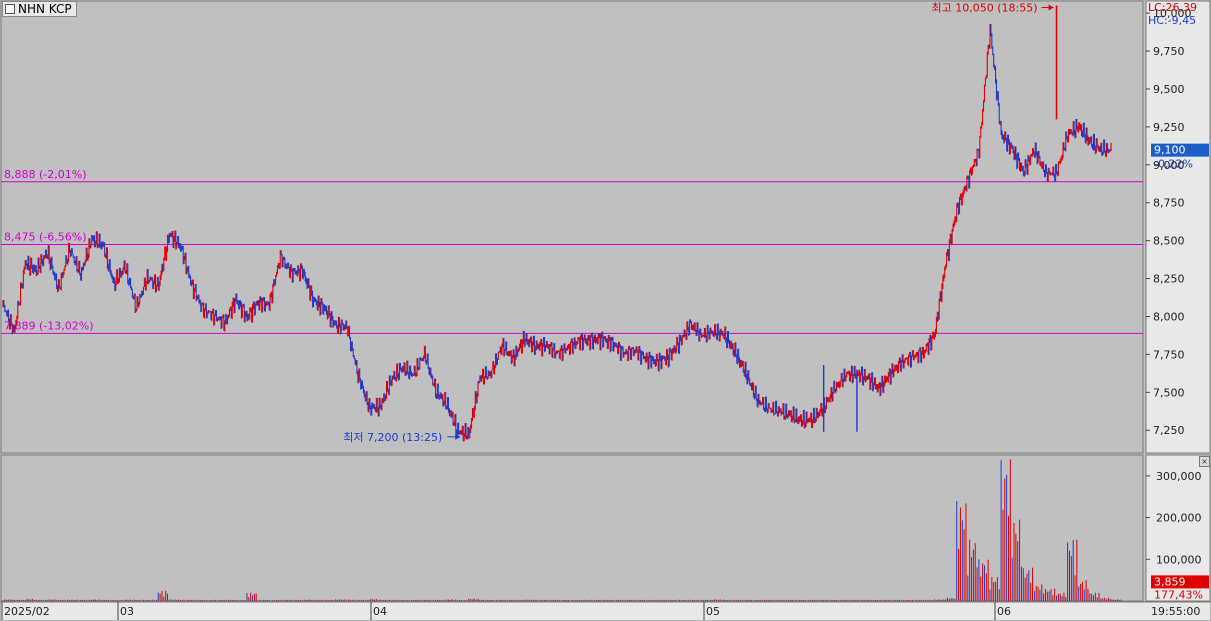 The height and width of the screenshot is (621, 1211). Describe the element at coordinates (1169, 203) in the screenshot. I see `price-tick-label: 8,750` at that location.